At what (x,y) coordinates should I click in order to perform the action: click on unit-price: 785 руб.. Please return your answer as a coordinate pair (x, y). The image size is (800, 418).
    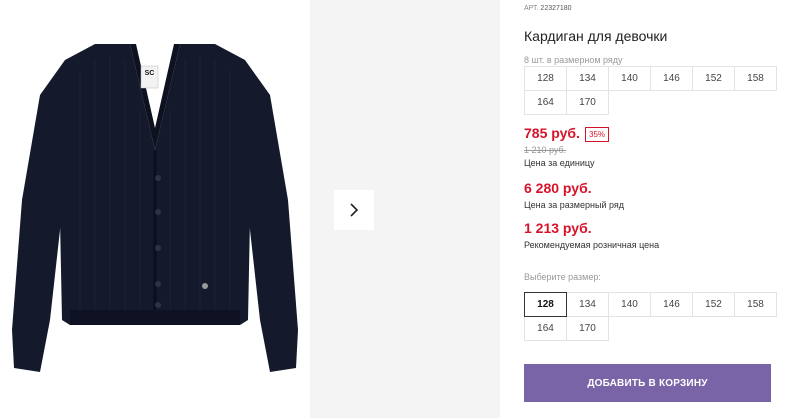
    Looking at the image, I should click on (552, 133).